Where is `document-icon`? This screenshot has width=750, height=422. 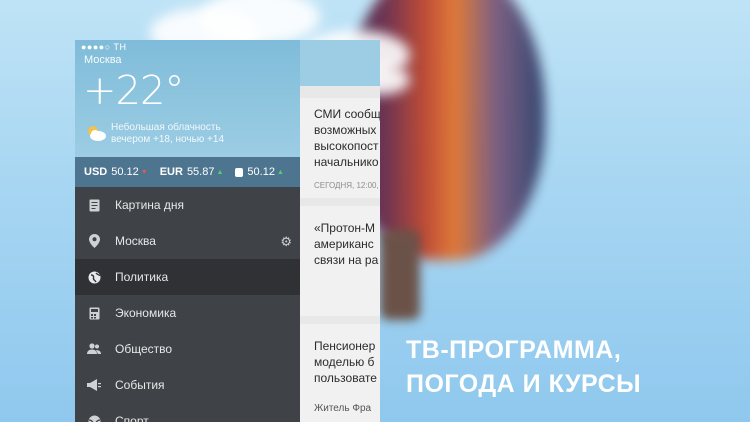 document-icon is located at coordinates (94, 205).